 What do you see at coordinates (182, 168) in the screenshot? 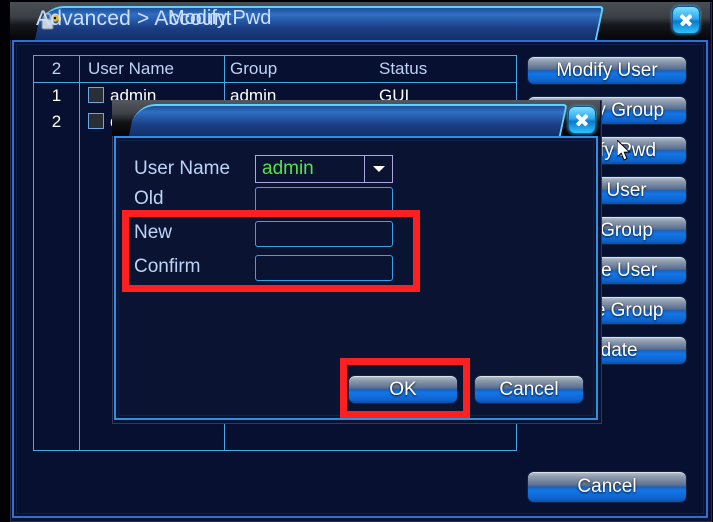
I see `username-label: User Name` at bounding box center [182, 168].